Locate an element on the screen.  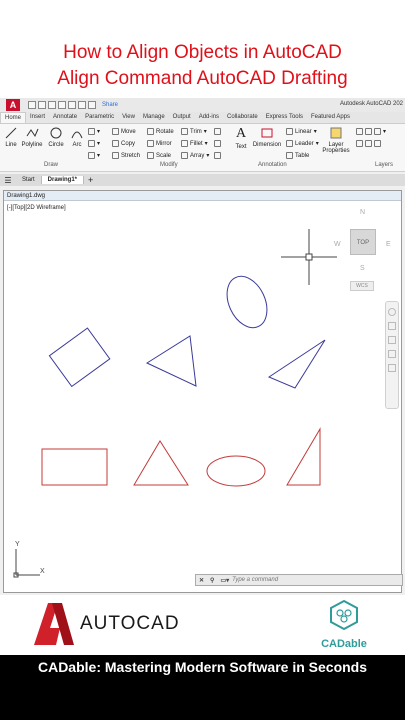
showmotion-icon is located at coordinates (392, 368).